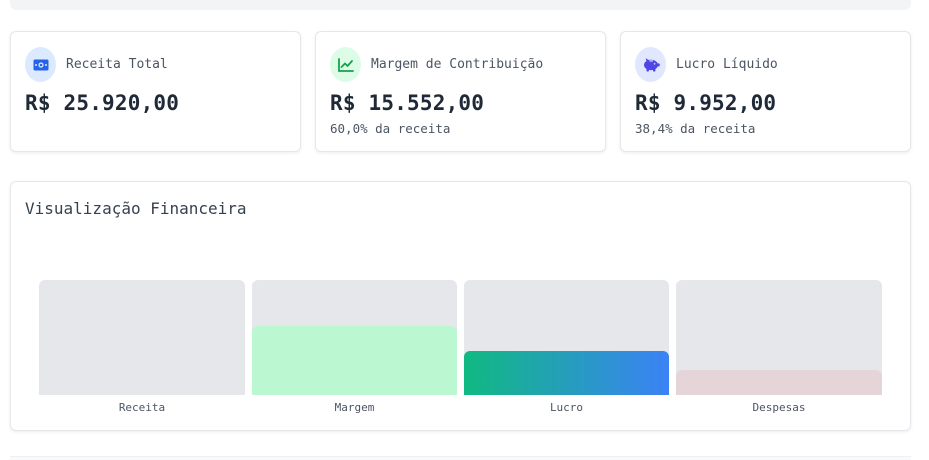 The height and width of the screenshot is (460, 929). What do you see at coordinates (650, 64) in the screenshot?
I see `piggy-bank-icon` at bounding box center [650, 64].